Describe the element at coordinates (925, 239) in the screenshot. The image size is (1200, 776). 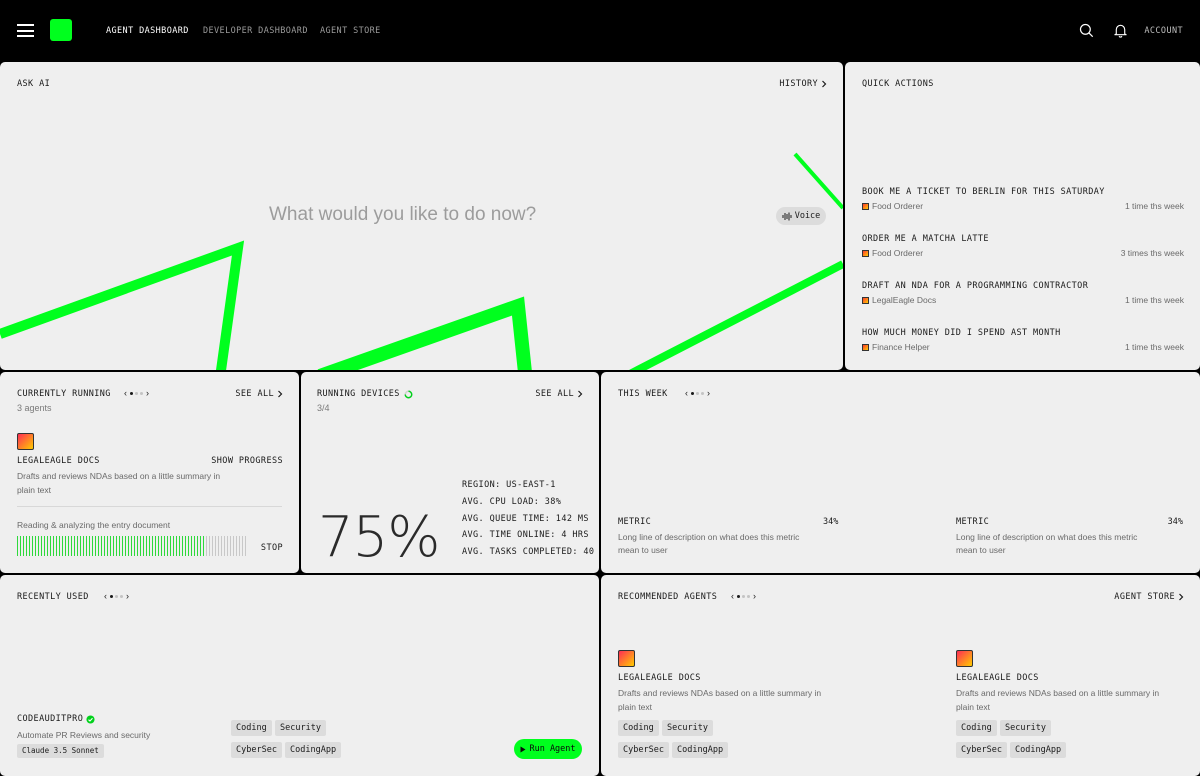
I see `quick-action-title: ORDER ME A MATCHA LATTE` at that location.